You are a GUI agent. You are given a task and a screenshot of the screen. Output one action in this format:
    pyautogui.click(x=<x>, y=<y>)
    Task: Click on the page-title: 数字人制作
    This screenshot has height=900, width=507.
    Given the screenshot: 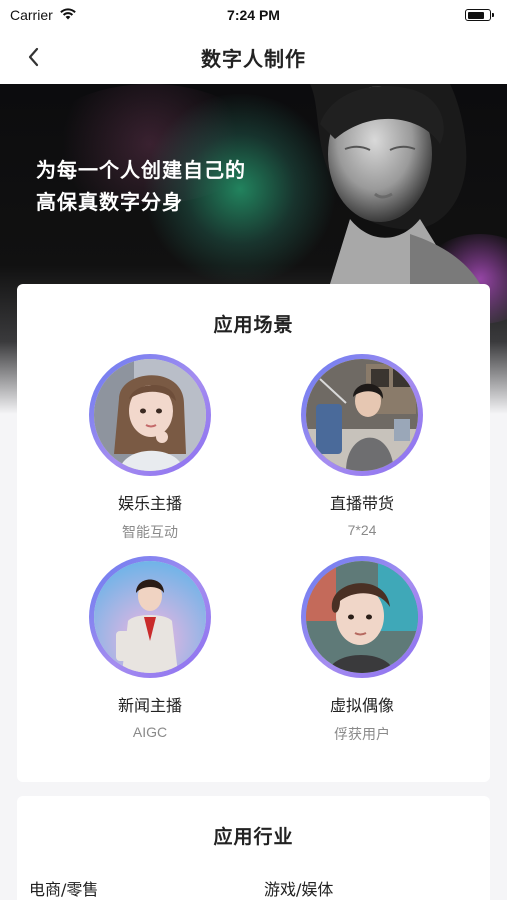 What is the action you would take?
    pyautogui.click(x=253, y=58)
    